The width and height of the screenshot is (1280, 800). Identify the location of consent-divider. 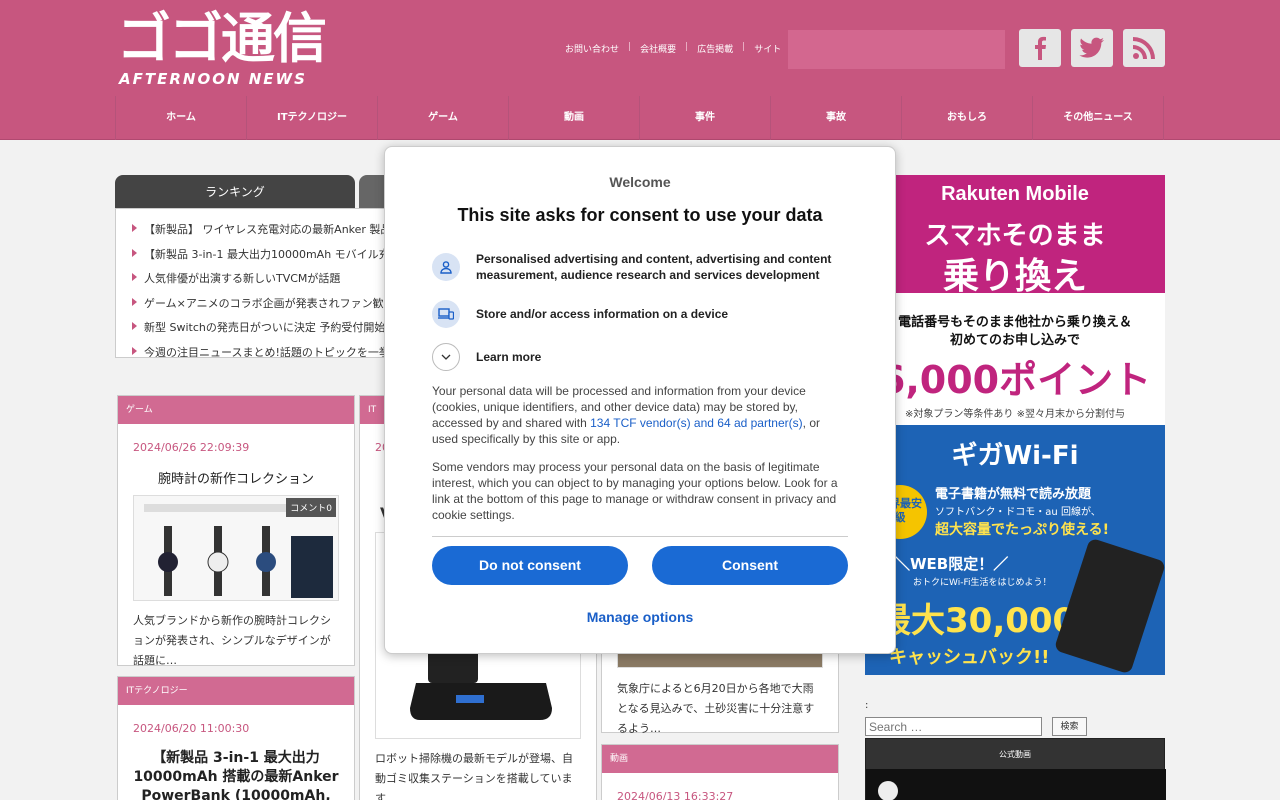
(640, 536).